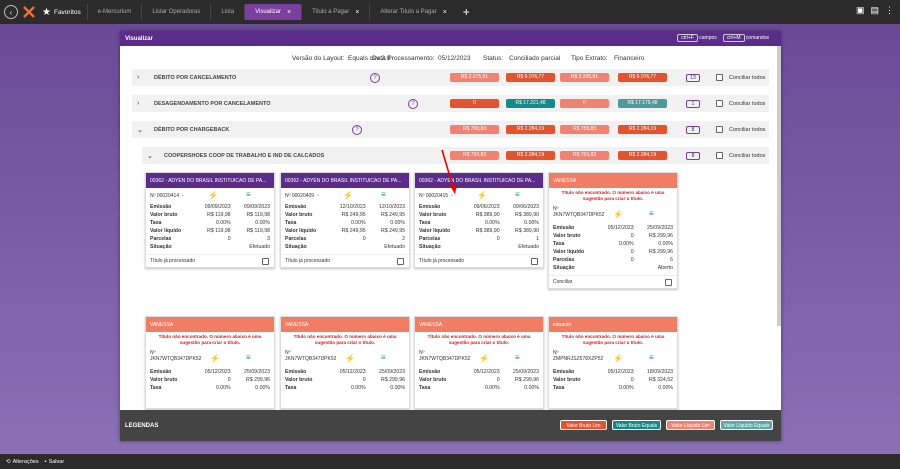 This screenshot has width=900, height=469. I want to click on tab-listar-operadoras: Listar Operadoras, so click(175, 12).